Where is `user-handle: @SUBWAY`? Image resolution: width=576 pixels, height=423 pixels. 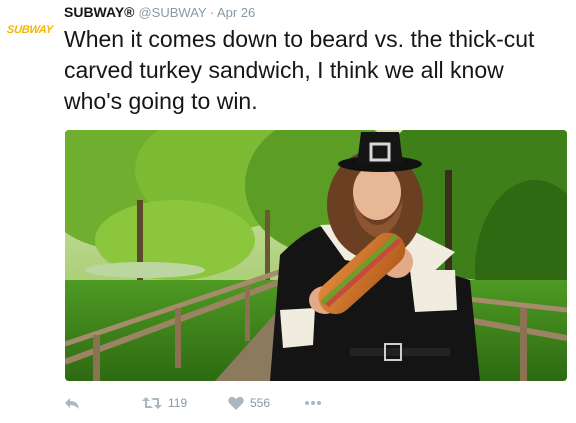 user-handle: @SUBWAY is located at coordinates (172, 12).